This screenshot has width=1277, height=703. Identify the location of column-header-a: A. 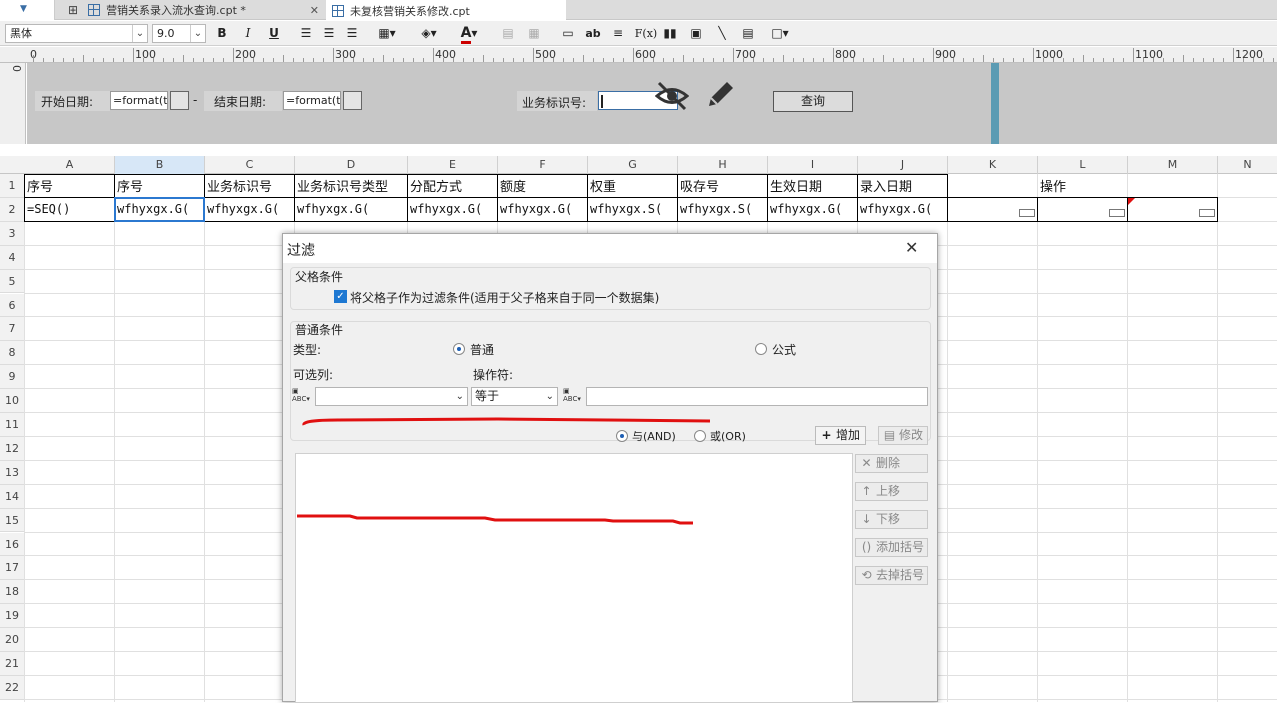
(70, 165).